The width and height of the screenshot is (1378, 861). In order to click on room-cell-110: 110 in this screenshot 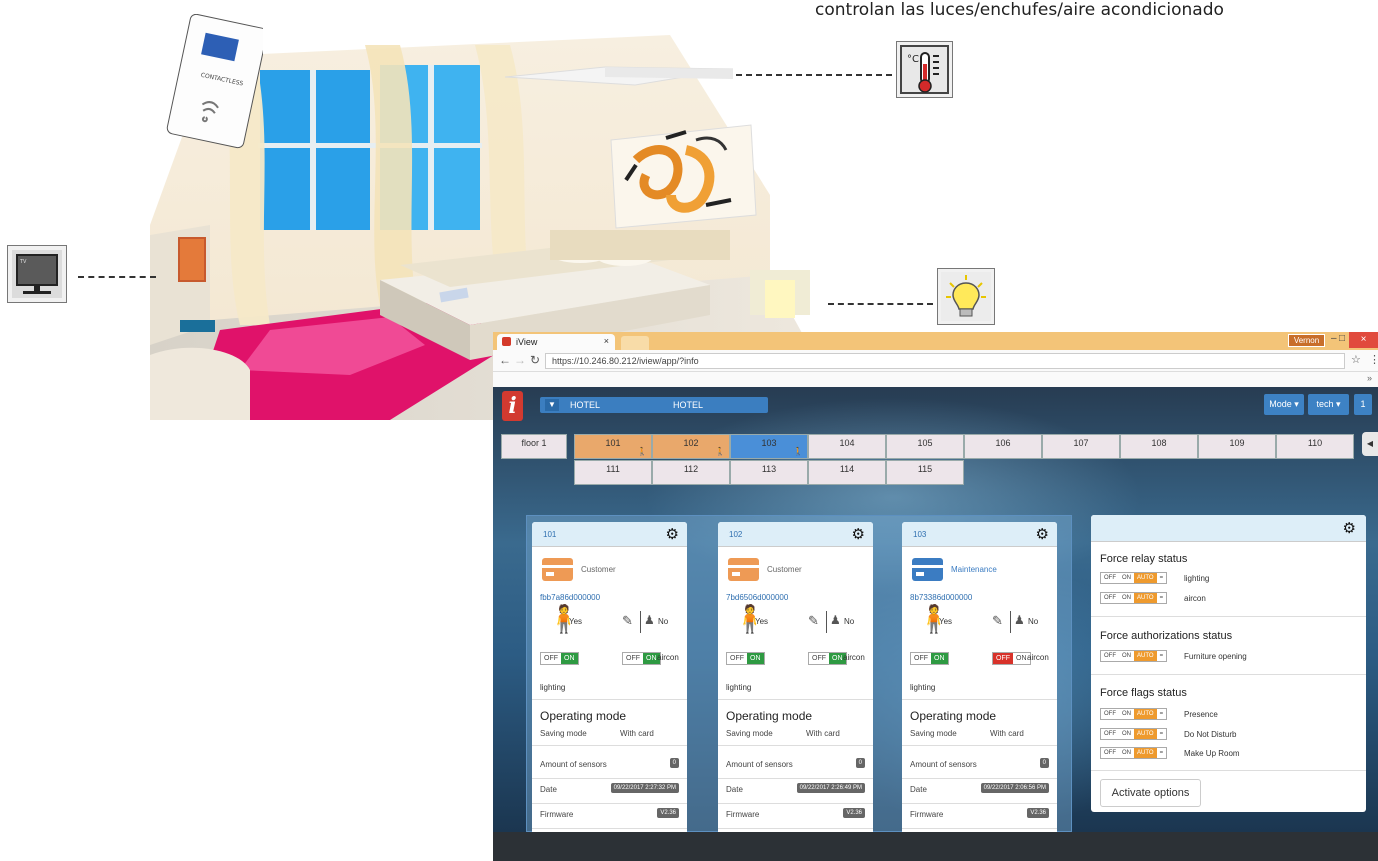, I will do `click(1315, 446)`.